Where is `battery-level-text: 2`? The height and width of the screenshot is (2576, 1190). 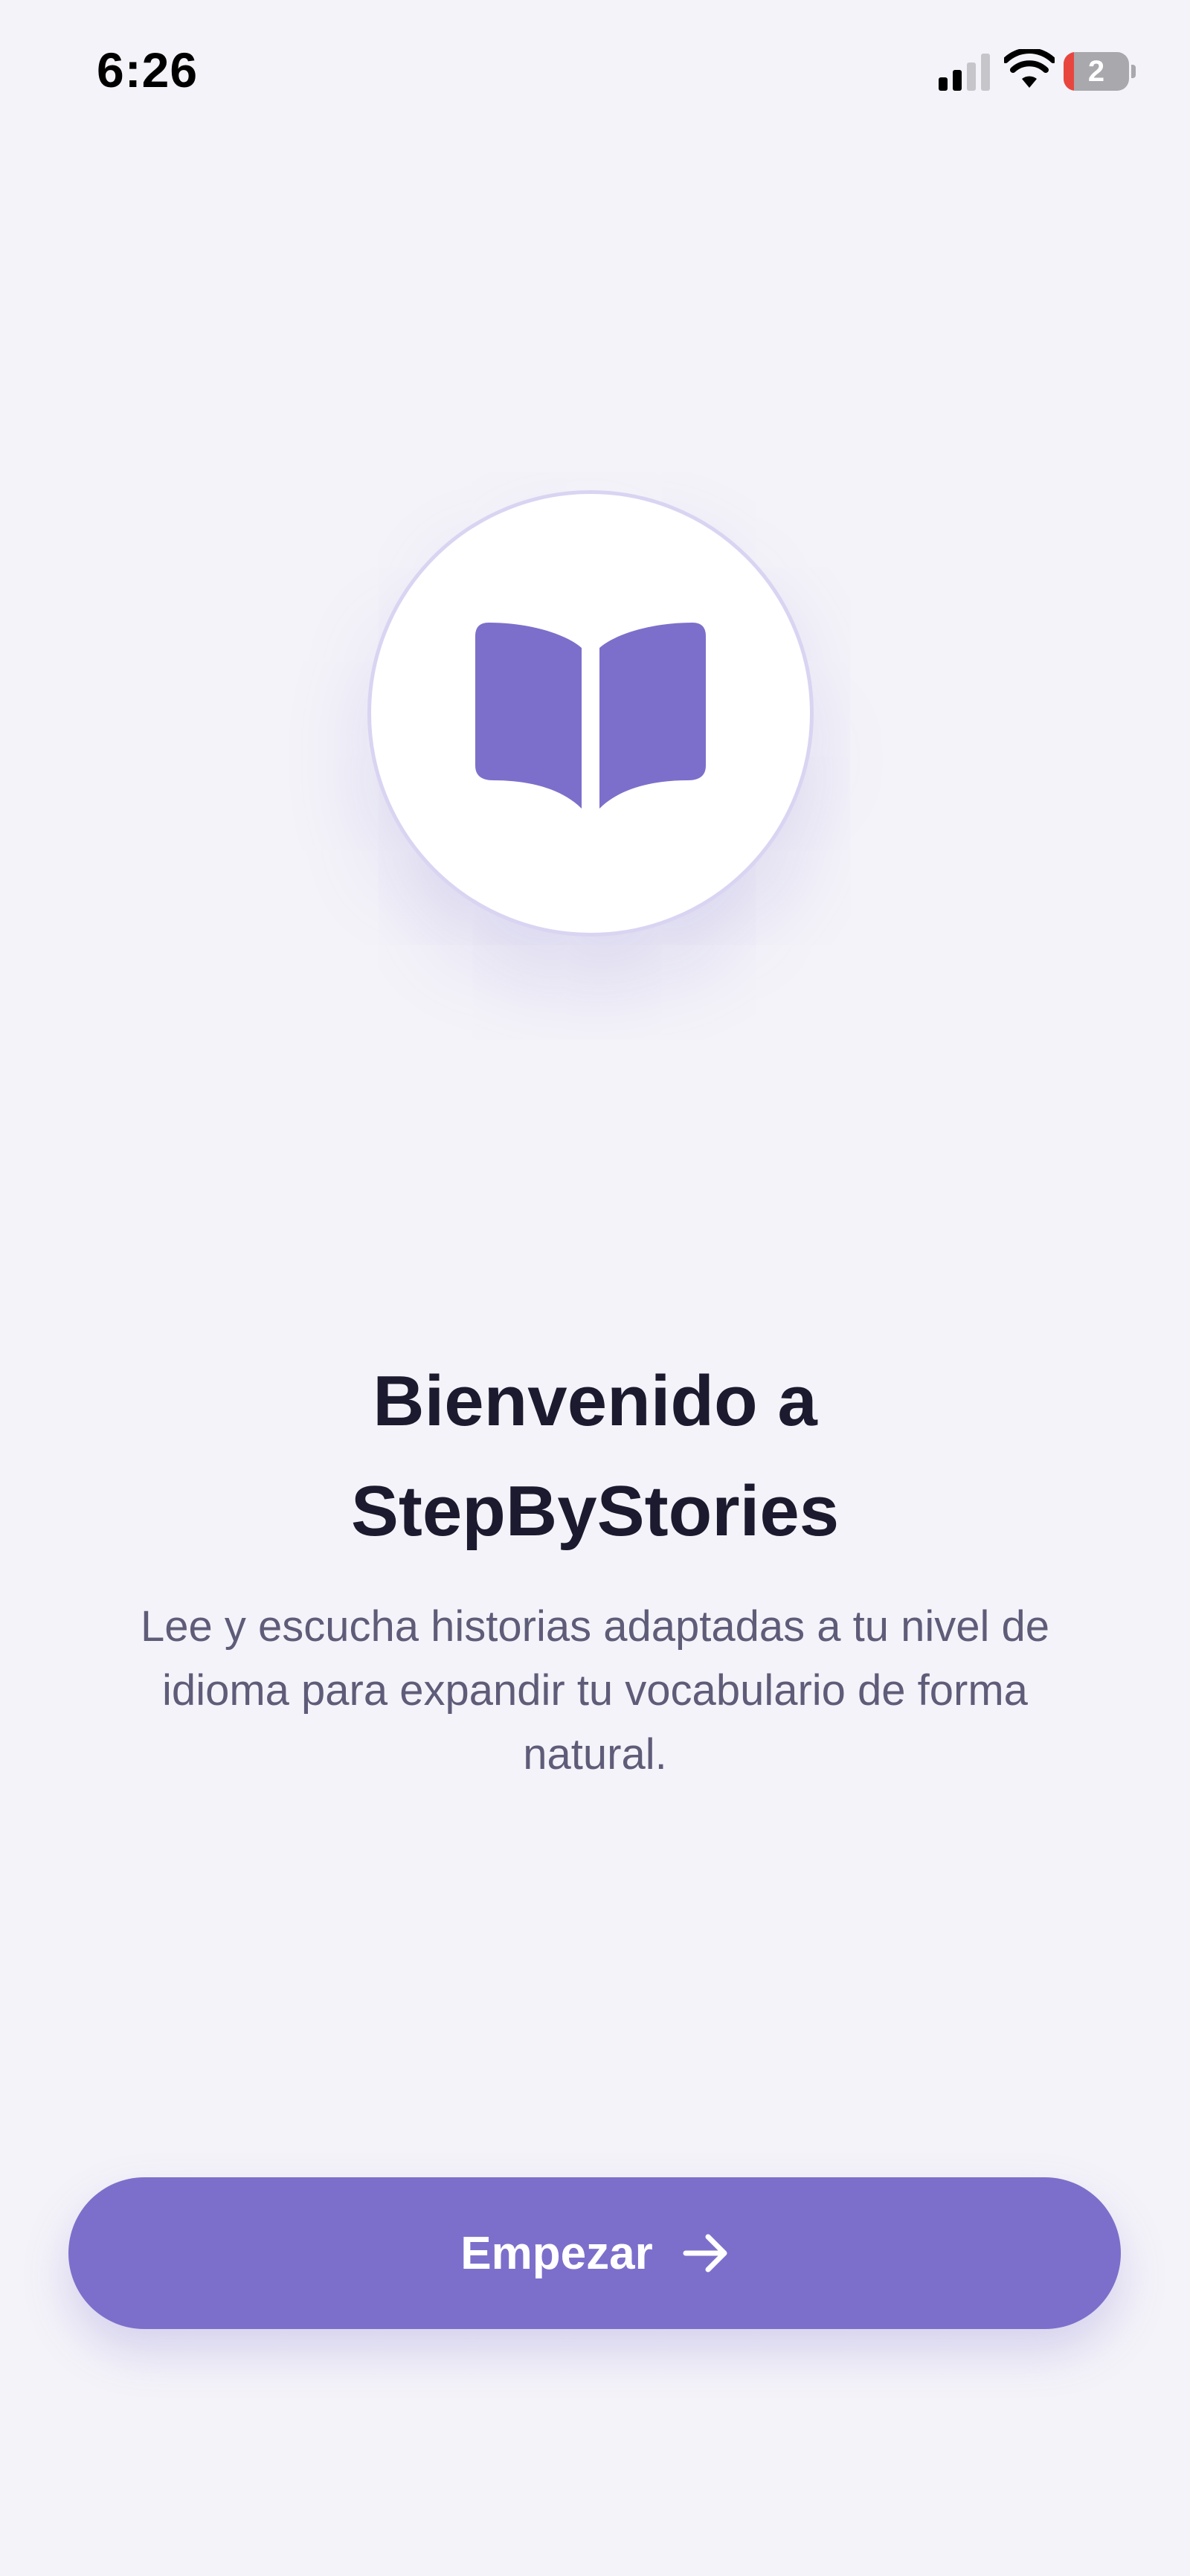 battery-level-text: 2 is located at coordinates (1096, 71).